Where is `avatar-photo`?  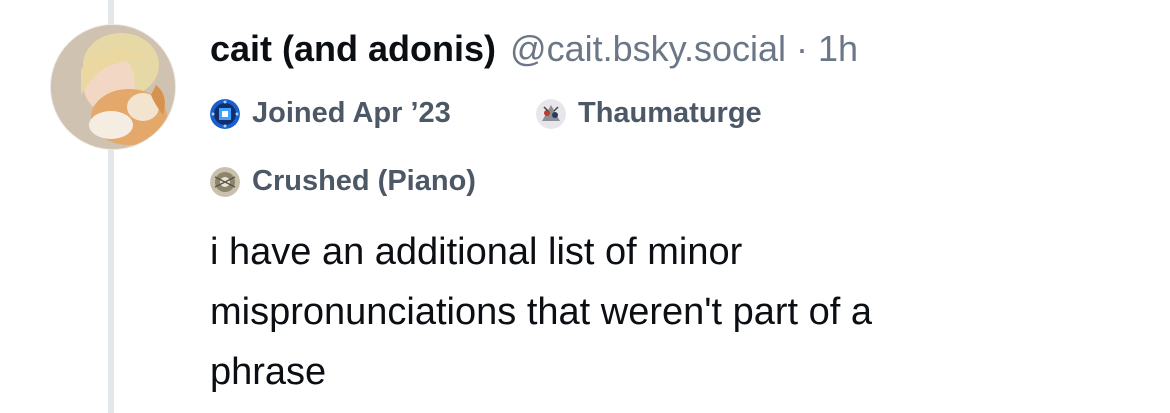
avatar-photo is located at coordinates (113, 87).